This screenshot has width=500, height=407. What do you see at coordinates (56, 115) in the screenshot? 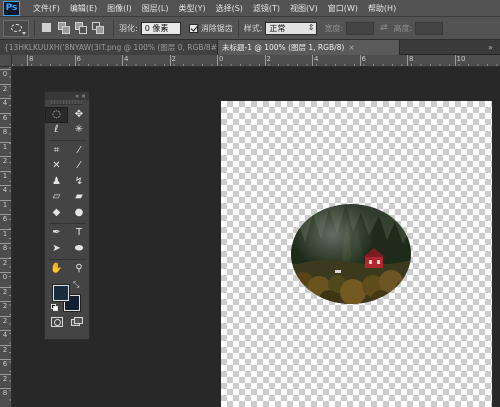
I see `elliptical-marquee-tool: ◌` at bounding box center [56, 115].